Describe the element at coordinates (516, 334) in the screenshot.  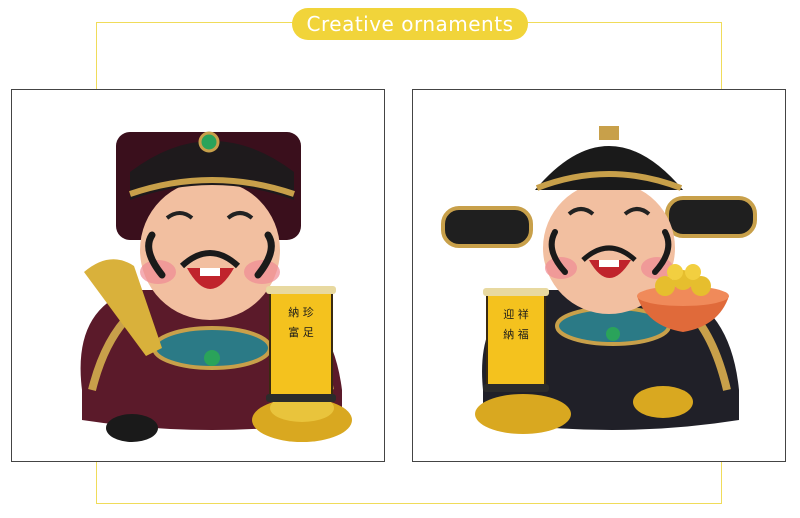
I see `scroll-calligraphy-right-line2: 納 福` at that location.